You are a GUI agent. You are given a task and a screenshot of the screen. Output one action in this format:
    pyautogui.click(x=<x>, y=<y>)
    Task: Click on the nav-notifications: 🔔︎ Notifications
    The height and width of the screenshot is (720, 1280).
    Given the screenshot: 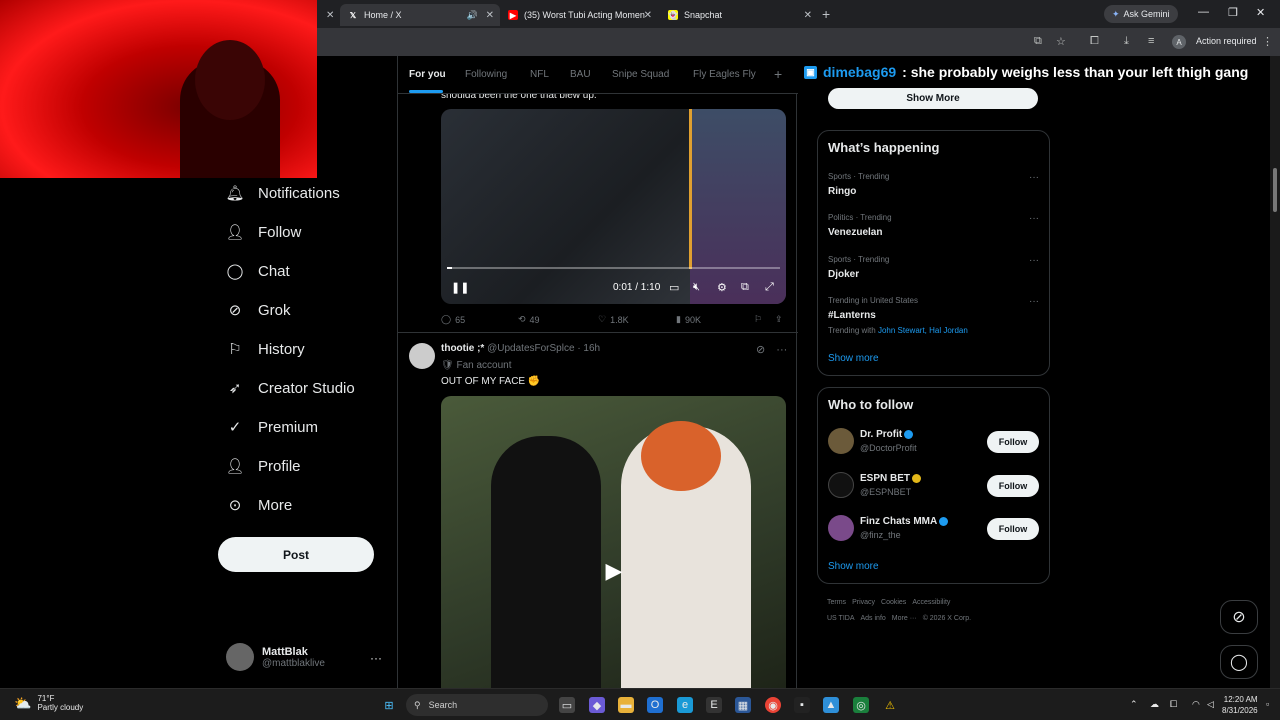 What is the action you would take?
    pyautogui.click(x=282, y=193)
    